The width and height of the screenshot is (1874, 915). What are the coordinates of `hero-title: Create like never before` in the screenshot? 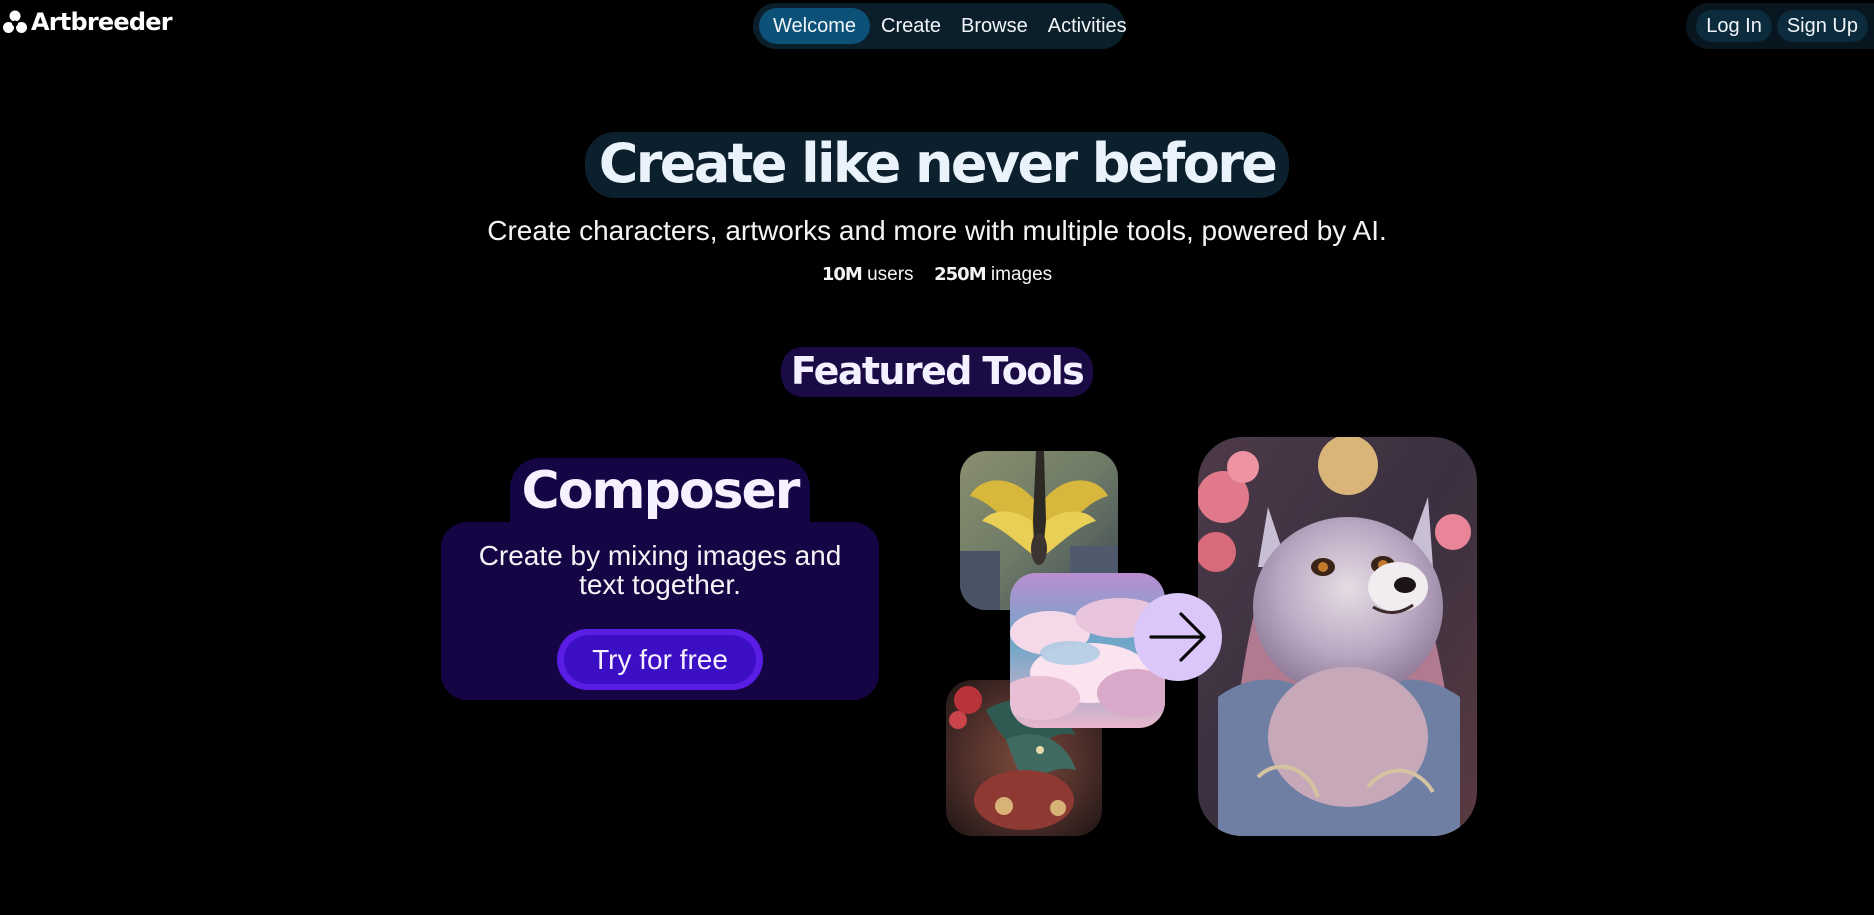 It's located at (937, 165).